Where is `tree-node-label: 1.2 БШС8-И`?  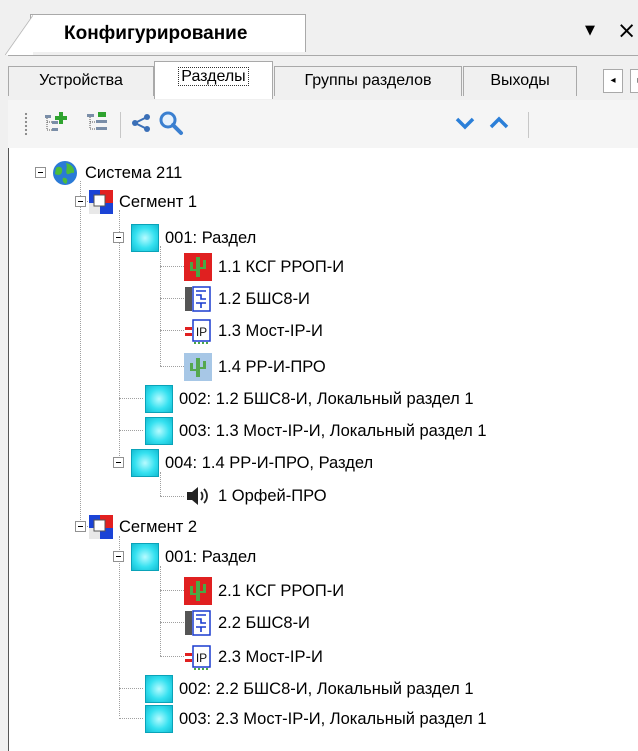 tree-node-label: 1.2 БШС8-И is located at coordinates (264, 298).